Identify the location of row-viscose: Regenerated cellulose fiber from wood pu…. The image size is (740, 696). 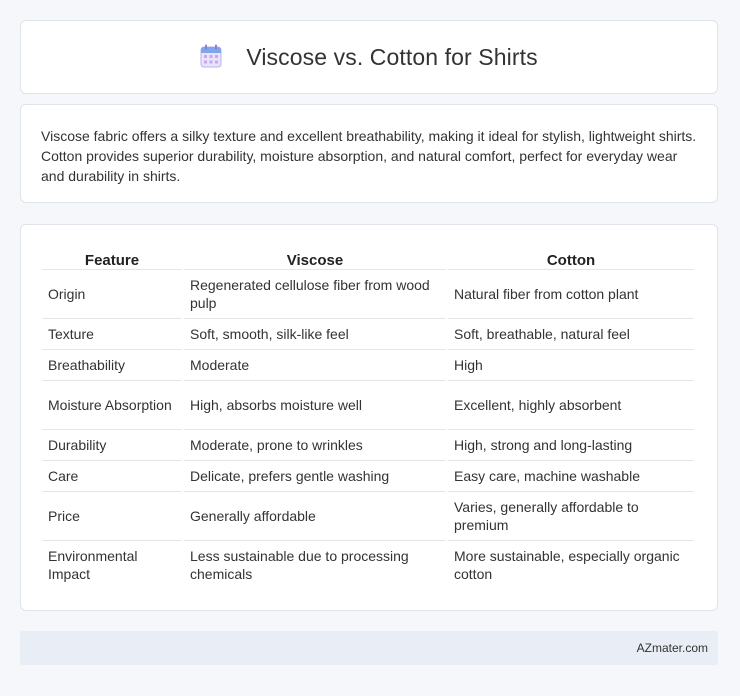
(315, 294).